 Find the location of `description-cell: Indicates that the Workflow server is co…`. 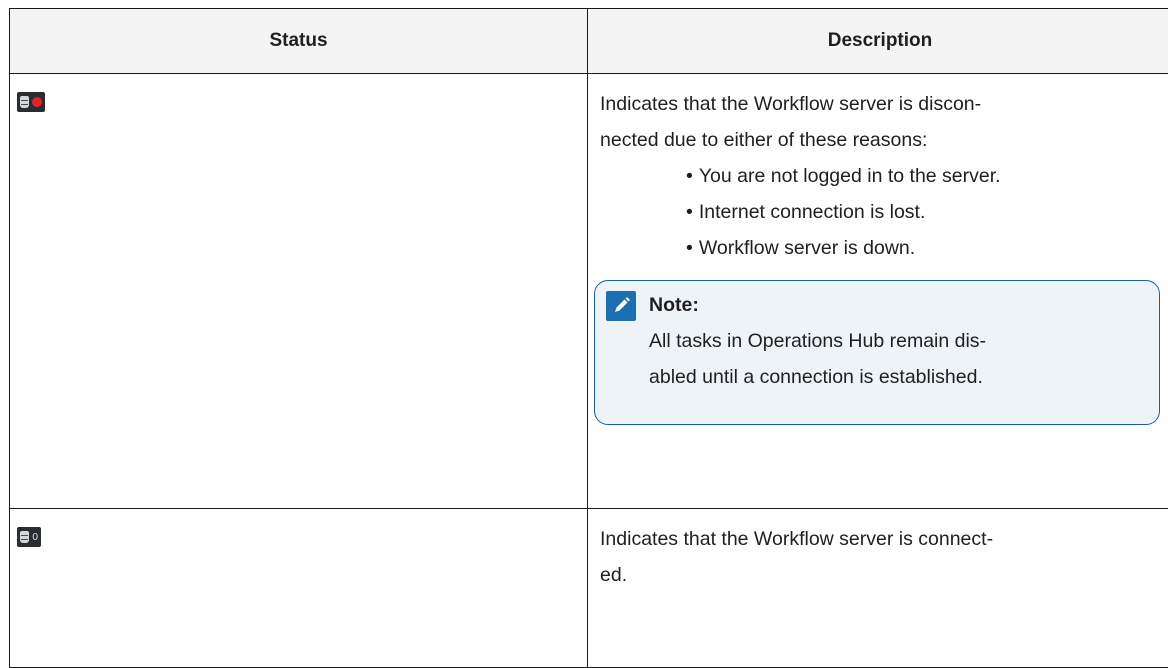

description-cell: Indicates that the Workflow server is co… is located at coordinates (878, 588).